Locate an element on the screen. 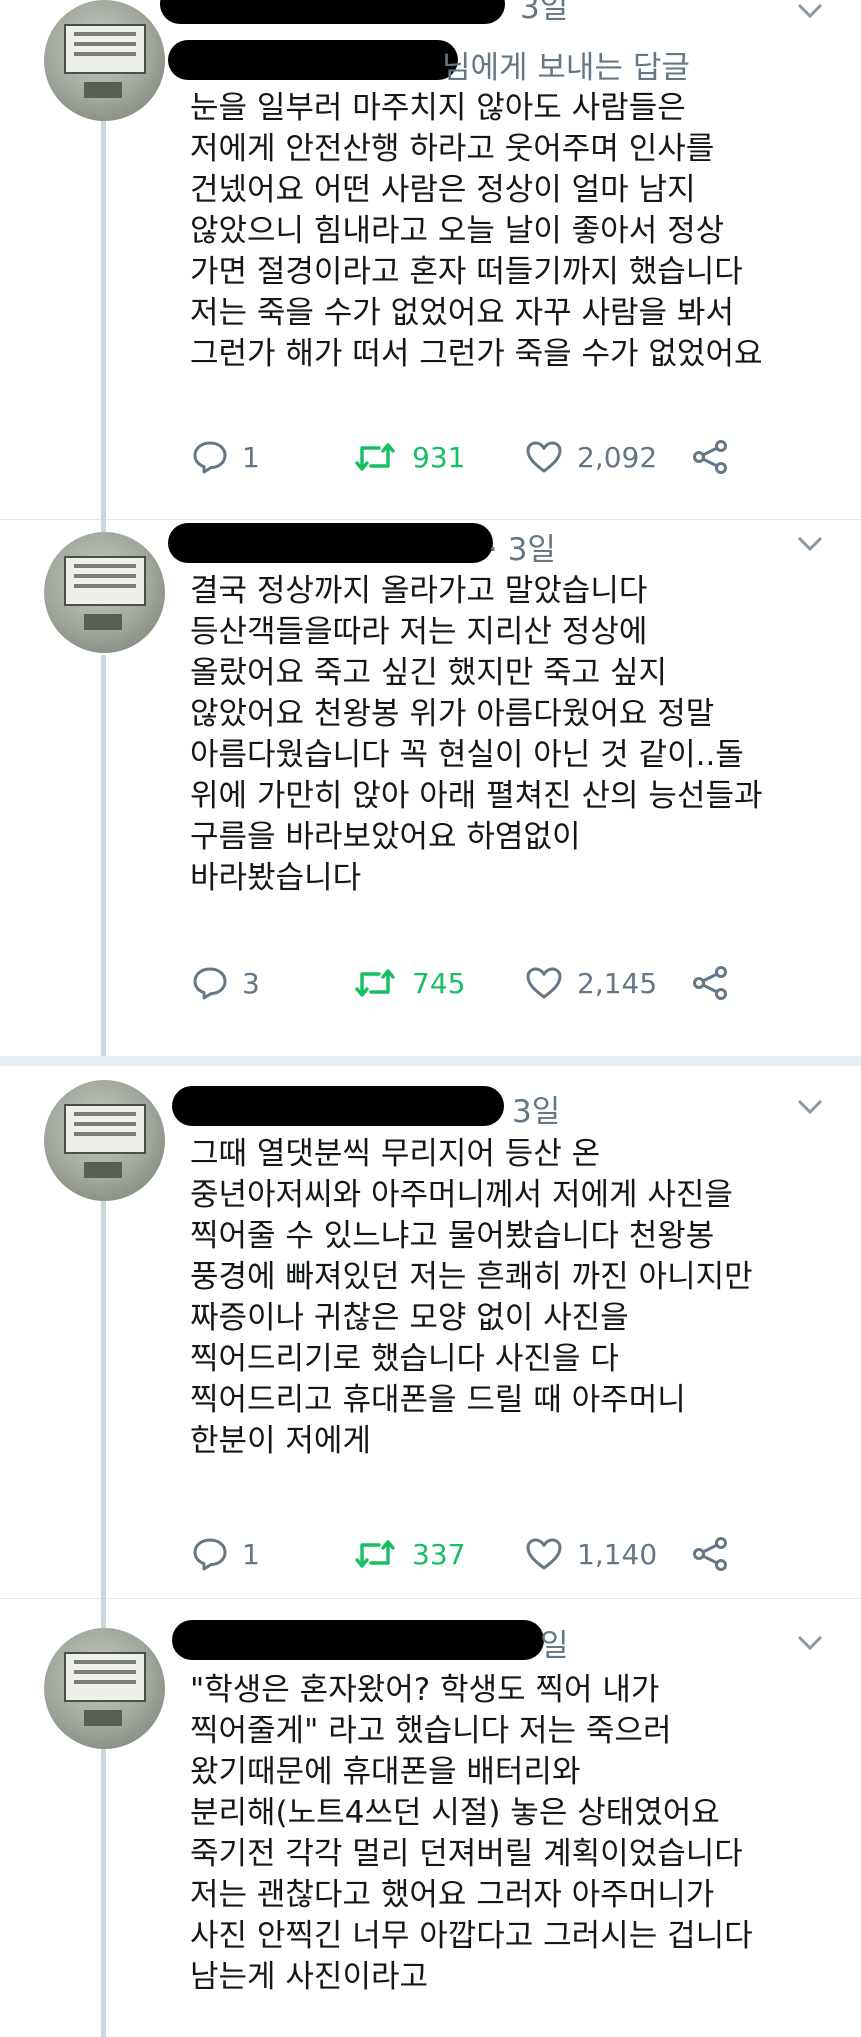 The width and height of the screenshot is (861, 2037). divider is located at coordinates (430, 1061).